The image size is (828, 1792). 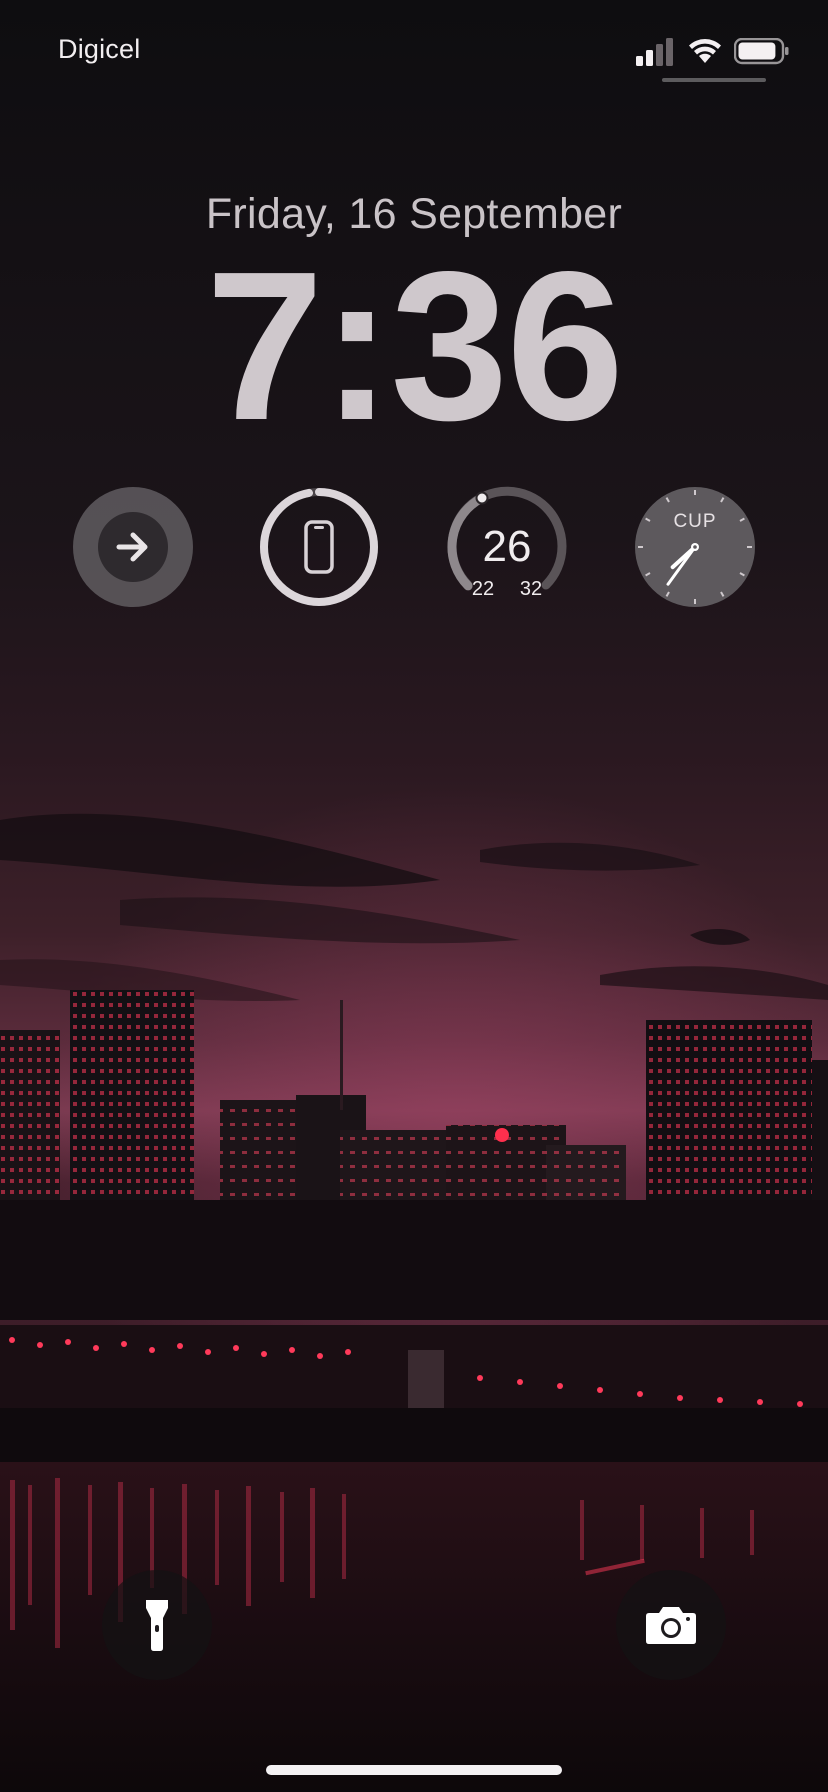 I want to click on battery-icon, so click(x=761, y=51).